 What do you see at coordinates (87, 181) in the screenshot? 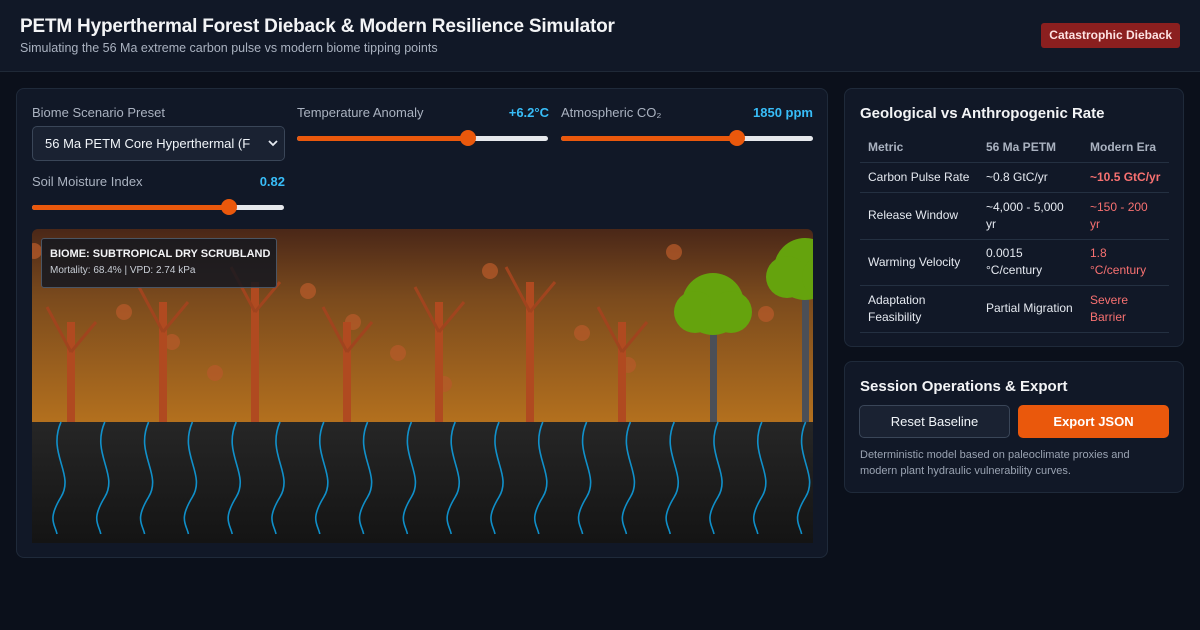
I see `moisture-label: Soil Moisture Index` at bounding box center [87, 181].